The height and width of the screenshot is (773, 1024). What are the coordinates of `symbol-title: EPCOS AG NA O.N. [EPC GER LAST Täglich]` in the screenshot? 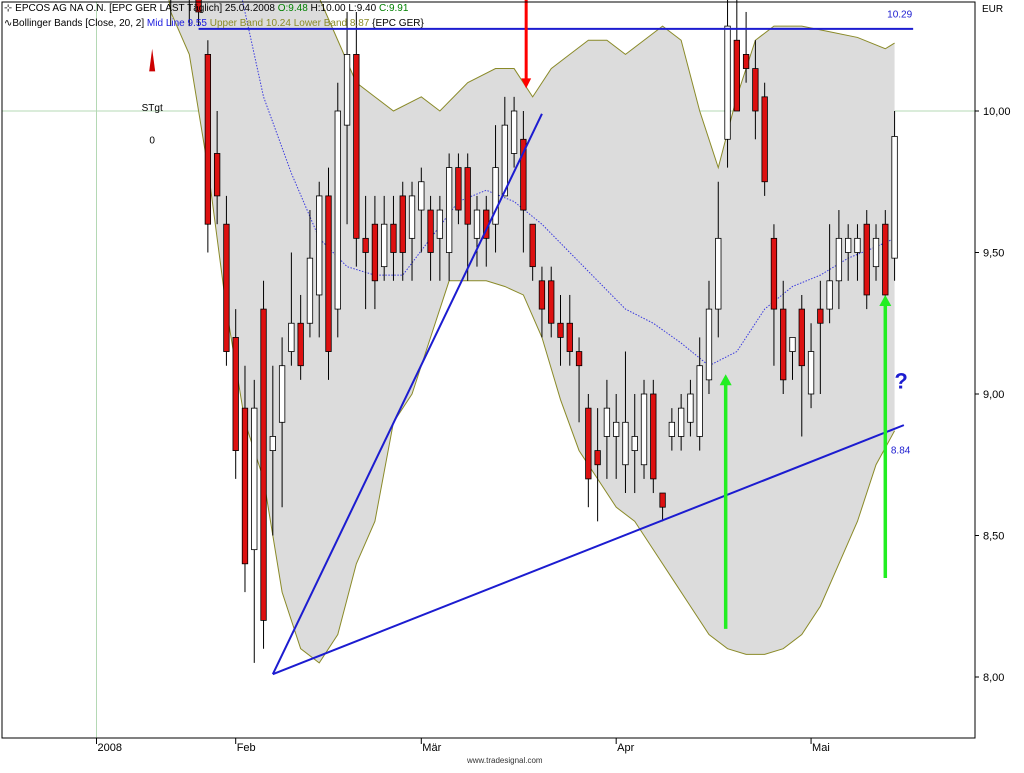 It's located at (119, 8).